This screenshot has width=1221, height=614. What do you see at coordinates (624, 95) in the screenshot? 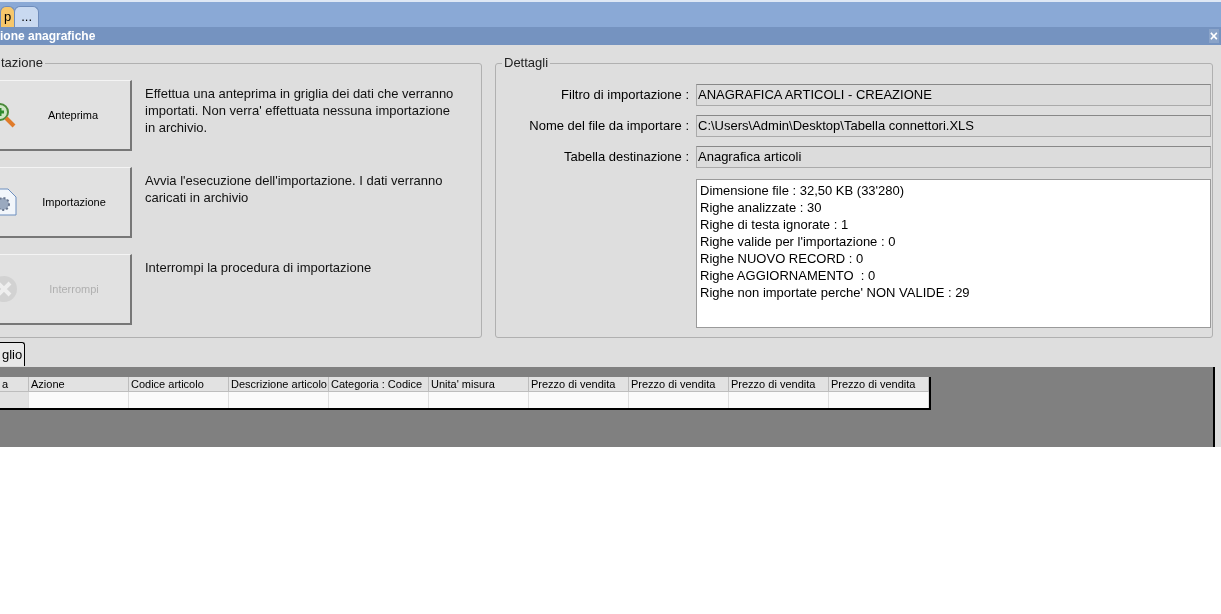
I see `field-label: Filtro di importazione :` at bounding box center [624, 95].